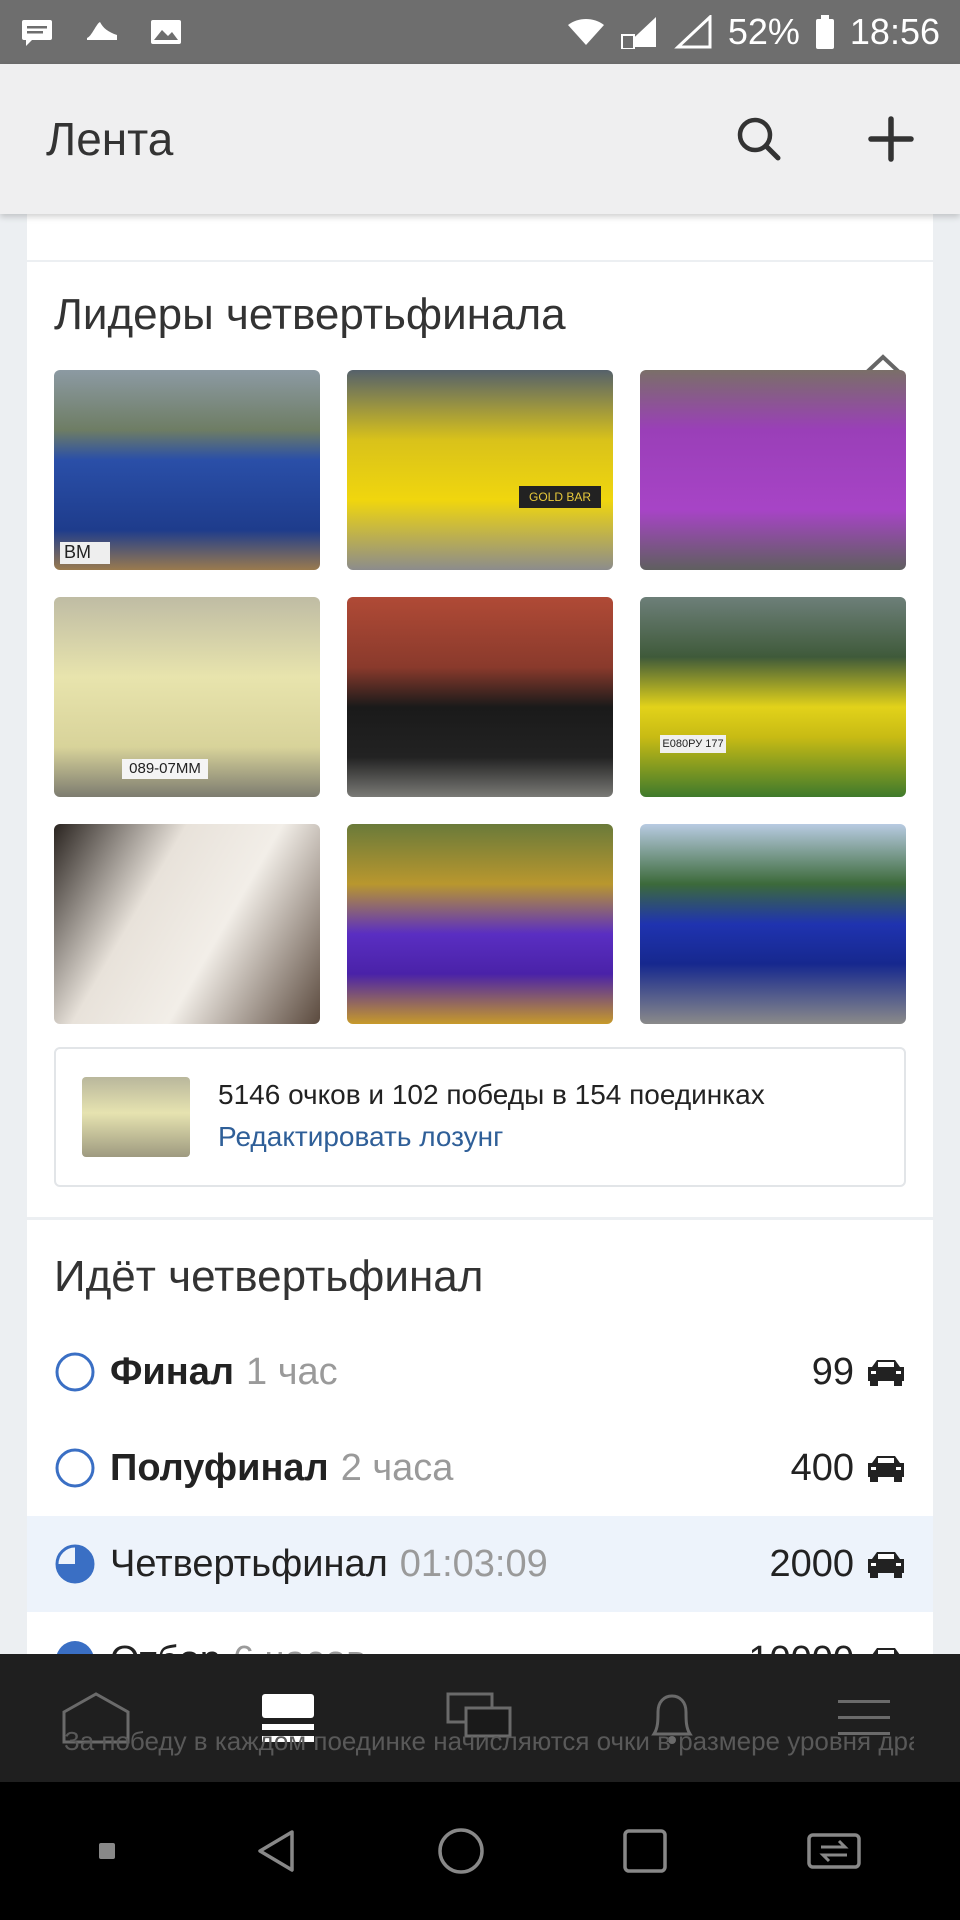  Describe the element at coordinates (75, 1564) in the screenshot. I see `progress-pie-icon` at that location.